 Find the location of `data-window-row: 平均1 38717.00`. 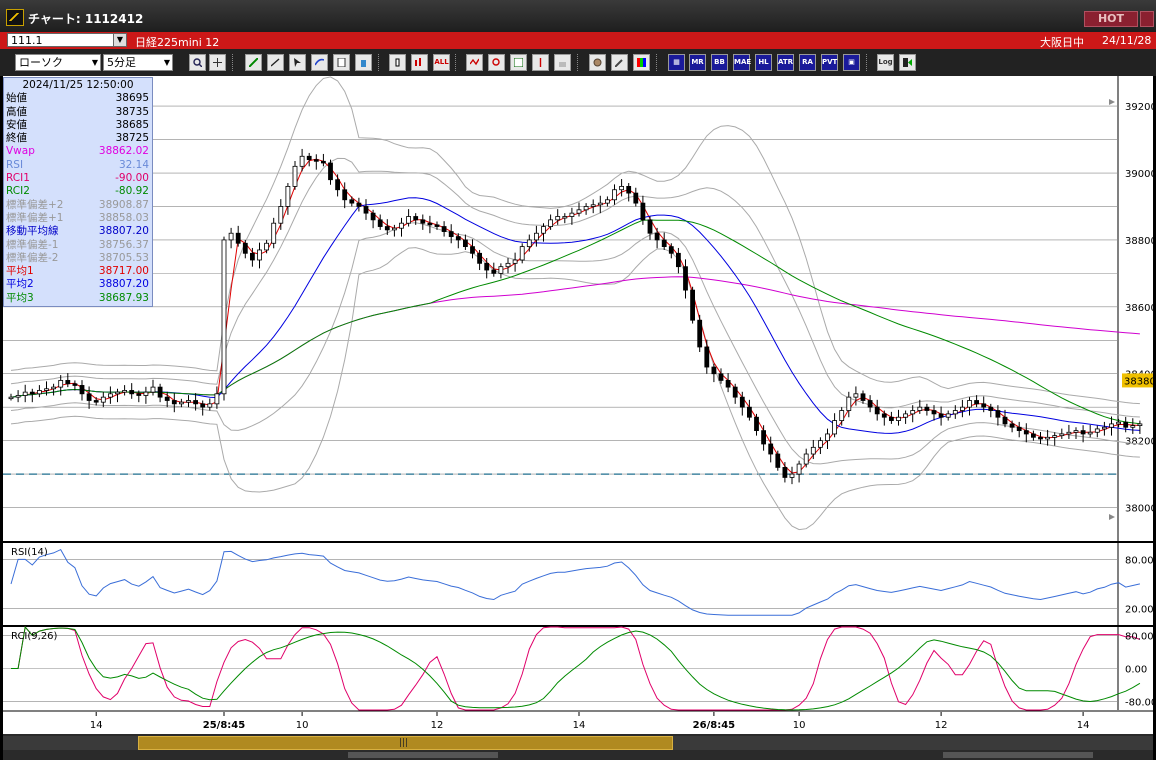

data-window-row: 平均1 38717.00 is located at coordinates (78, 271).